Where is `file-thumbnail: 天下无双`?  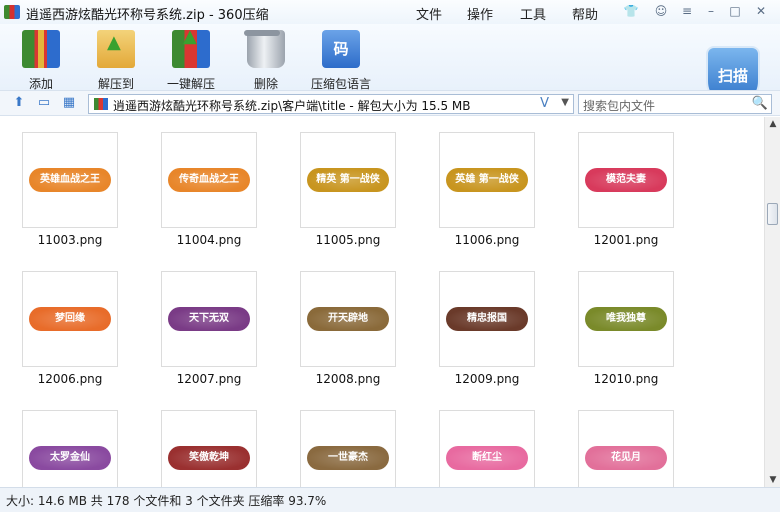 file-thumbnail: 天下无双 is located at coordinates (209, 319).